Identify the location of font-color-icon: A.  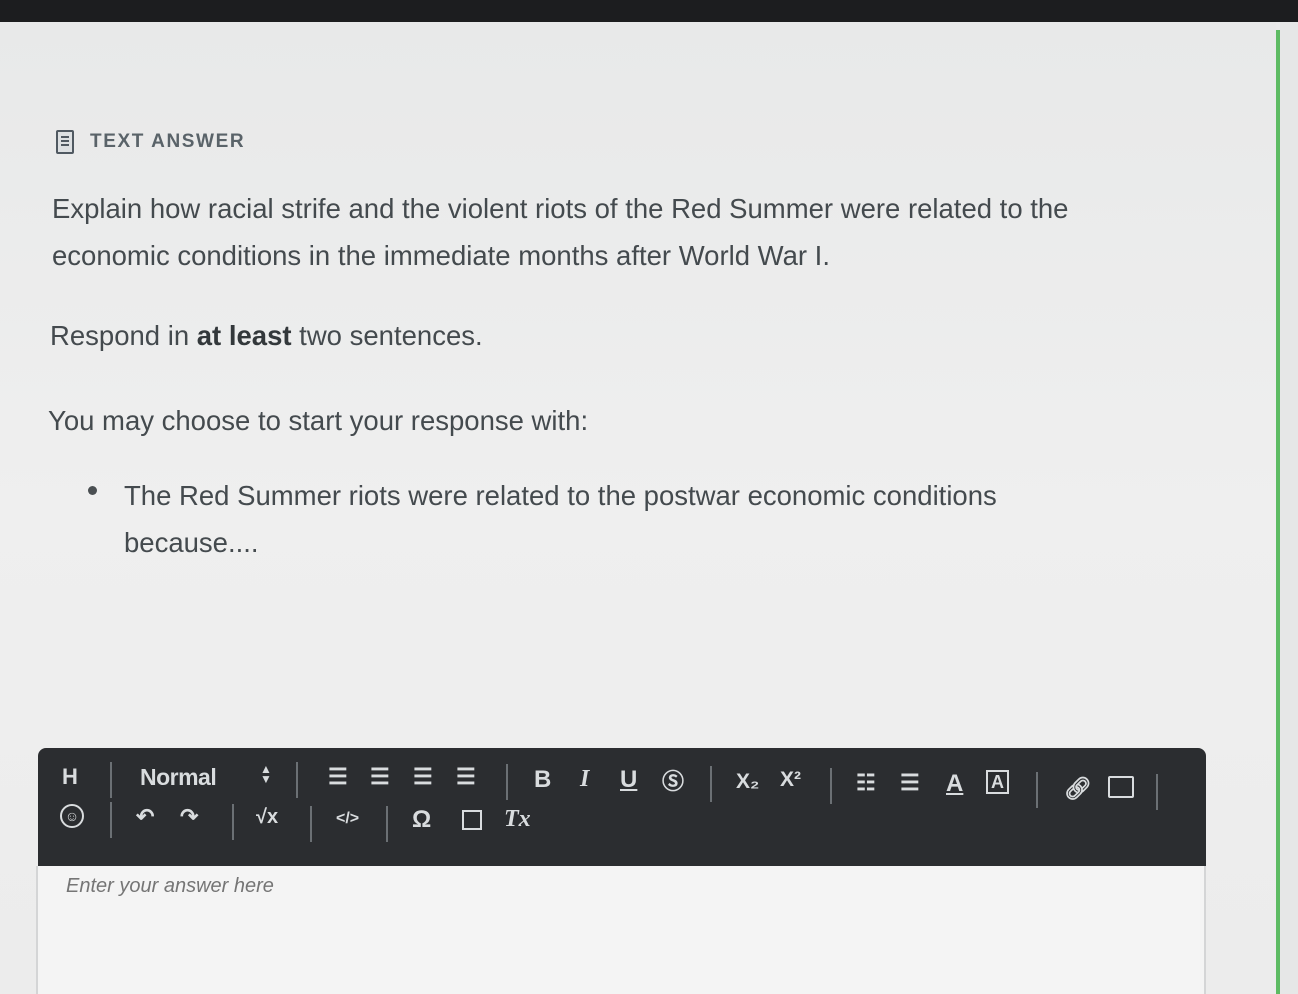
(954, 784).